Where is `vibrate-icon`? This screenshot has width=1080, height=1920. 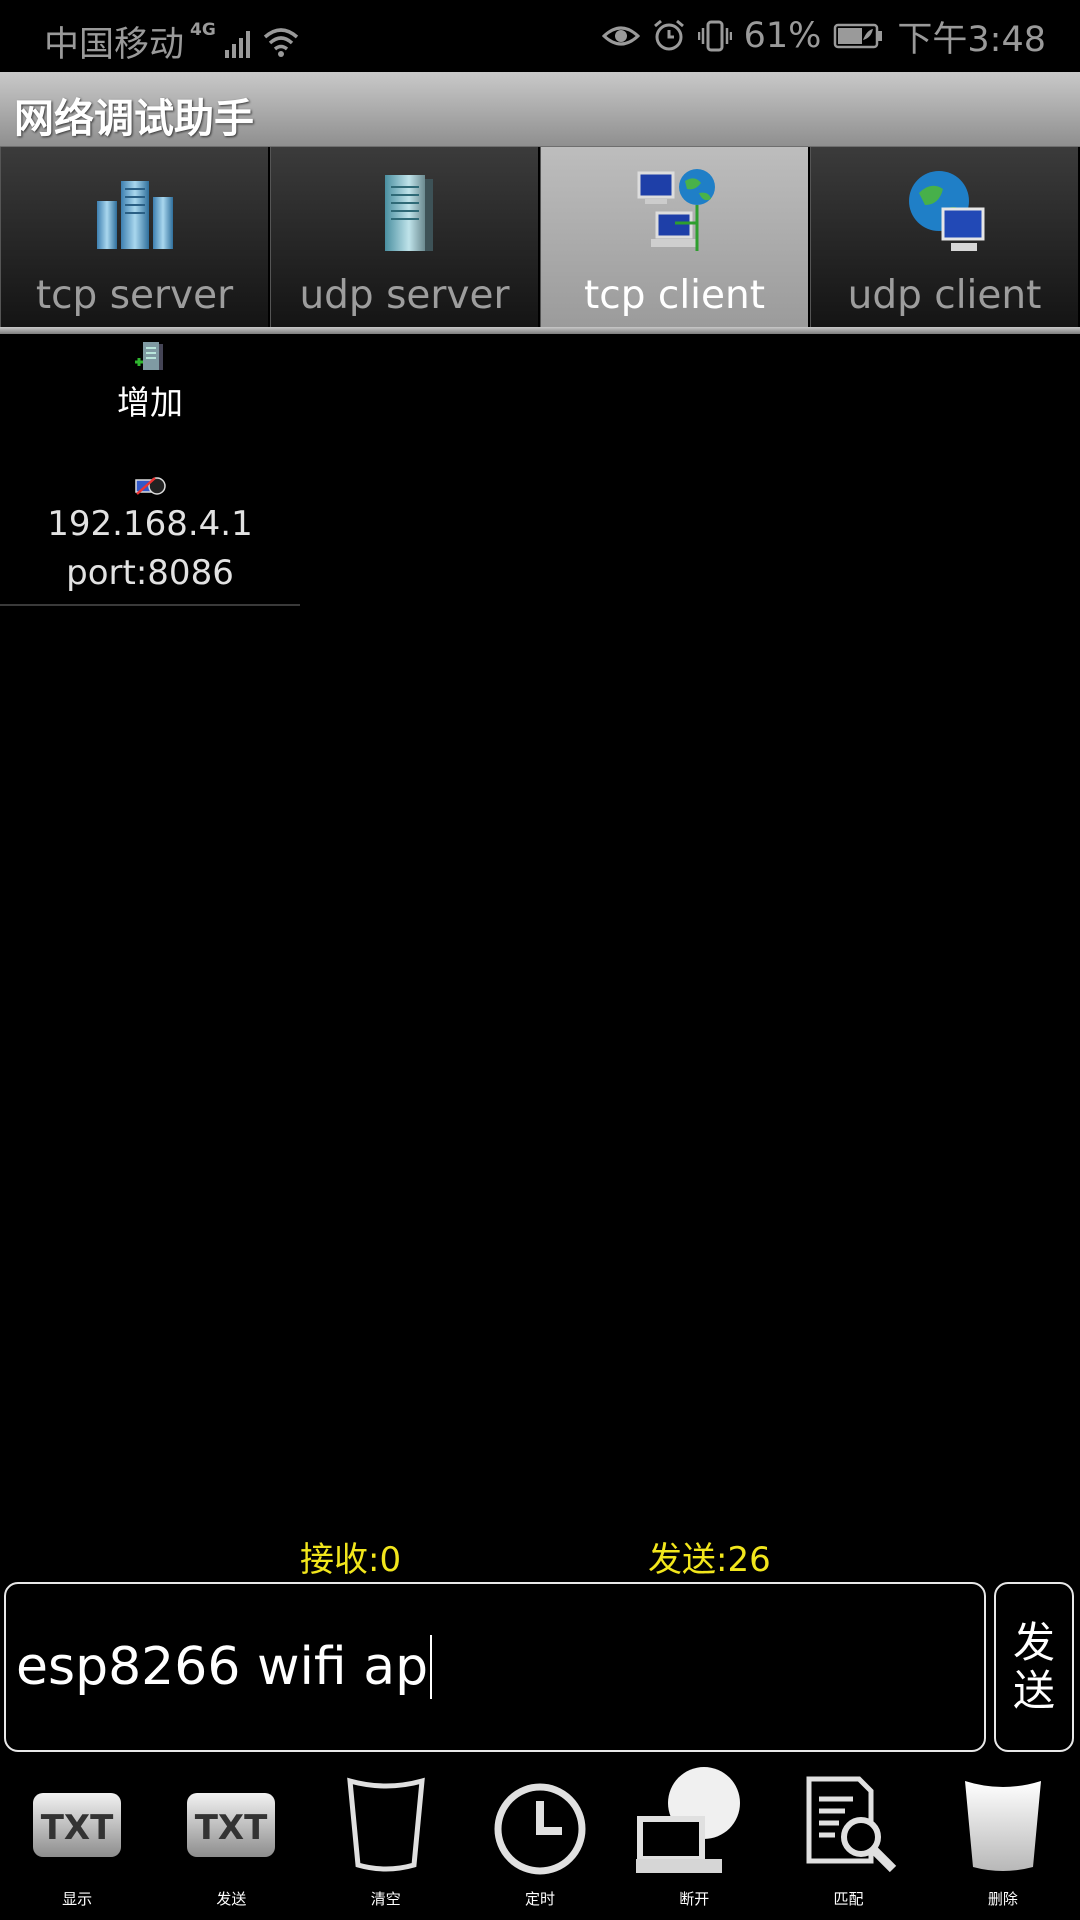
vibrate-icon is located at coordinates (714, 36).